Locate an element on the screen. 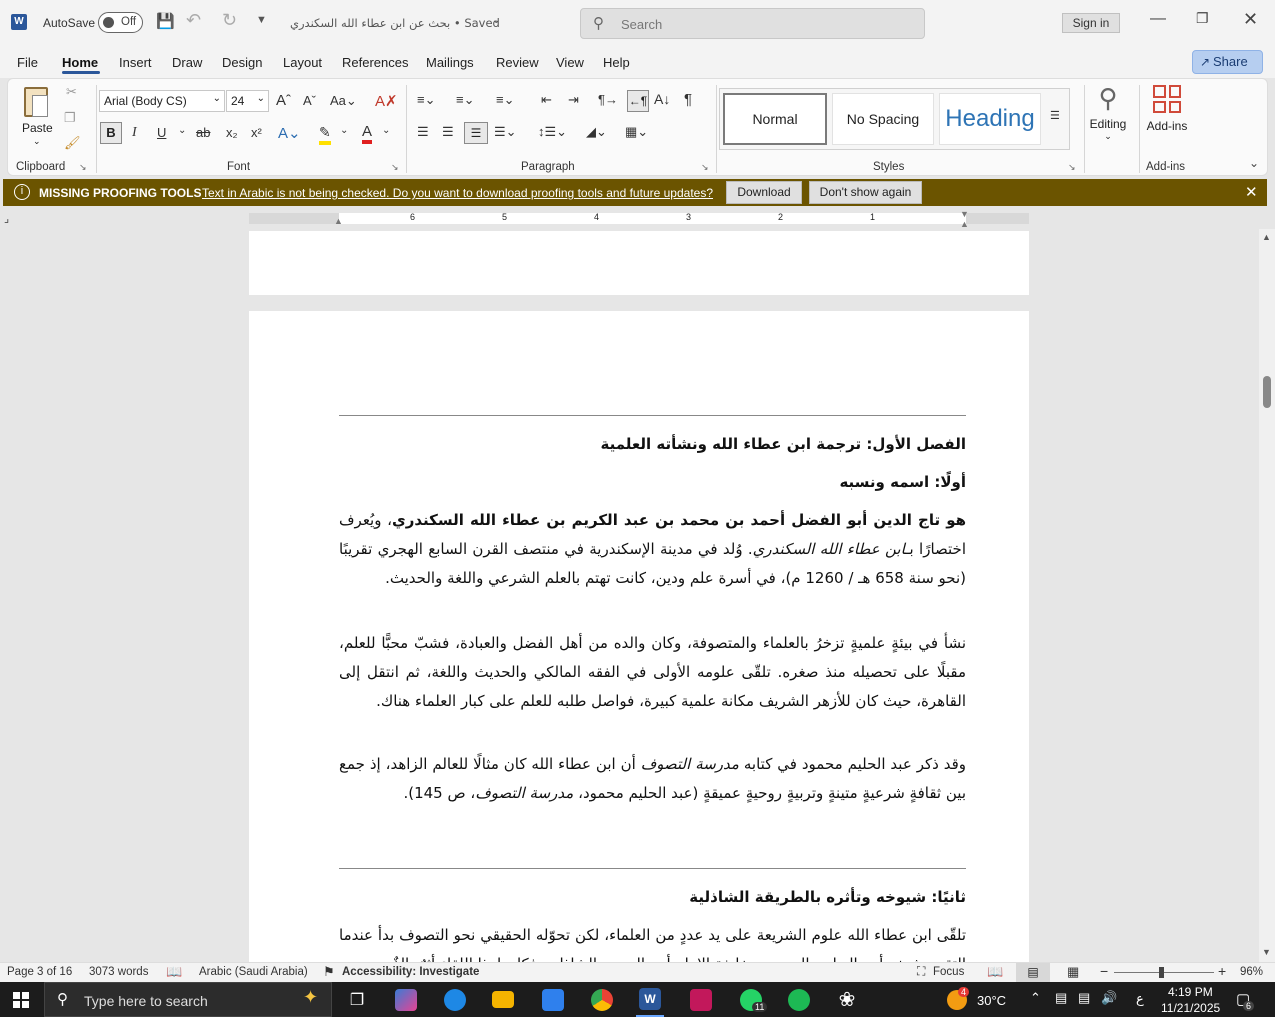  focus-icon: ⛶ is located at coordinates (921, 971).